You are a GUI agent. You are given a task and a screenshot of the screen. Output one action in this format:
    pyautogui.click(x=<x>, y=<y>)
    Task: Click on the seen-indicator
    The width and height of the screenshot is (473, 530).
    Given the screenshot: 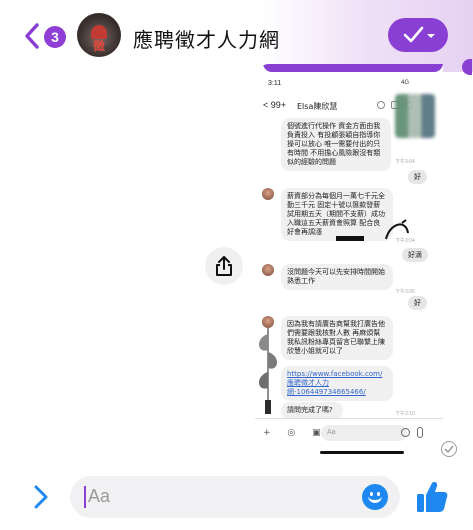 What is the action you would take?
    pyautogui.click(x=449, y=449)
    